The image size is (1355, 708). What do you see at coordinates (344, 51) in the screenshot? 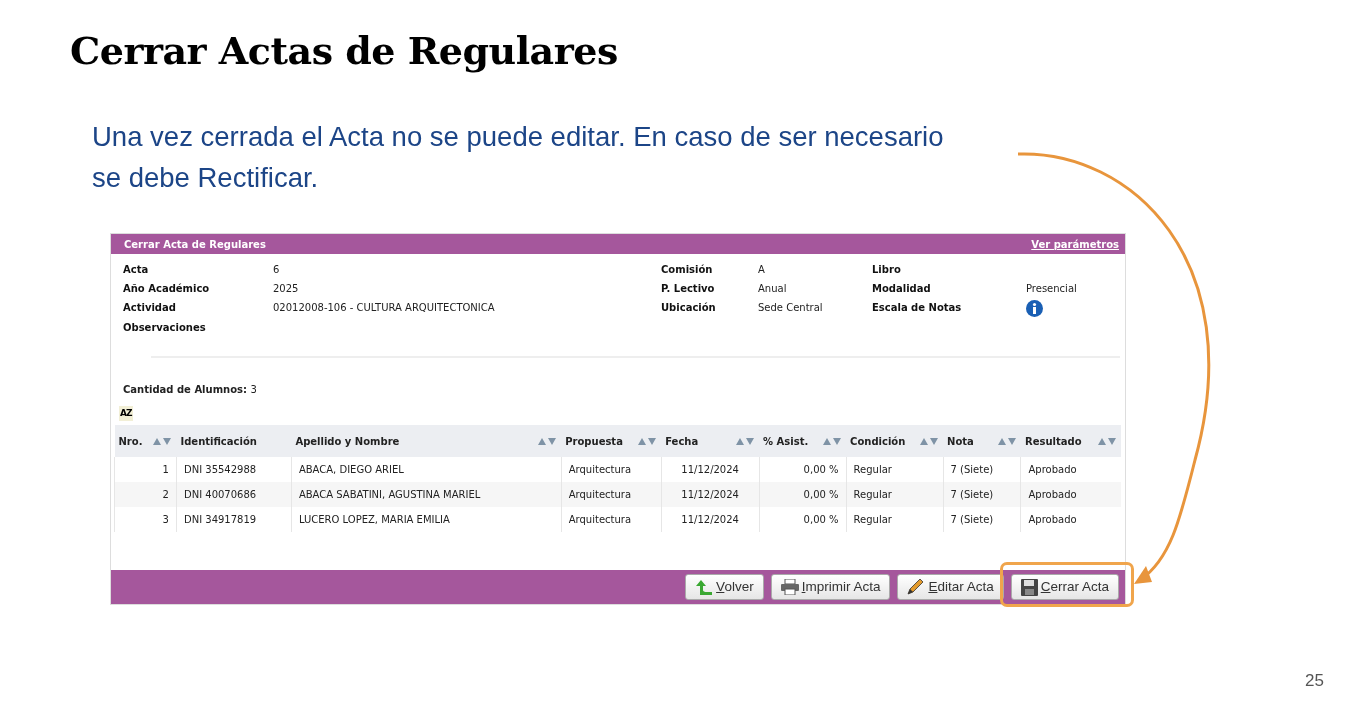
I see `slide-title: Cerrar Actas de Regulares` at bounding box center [344, 51].